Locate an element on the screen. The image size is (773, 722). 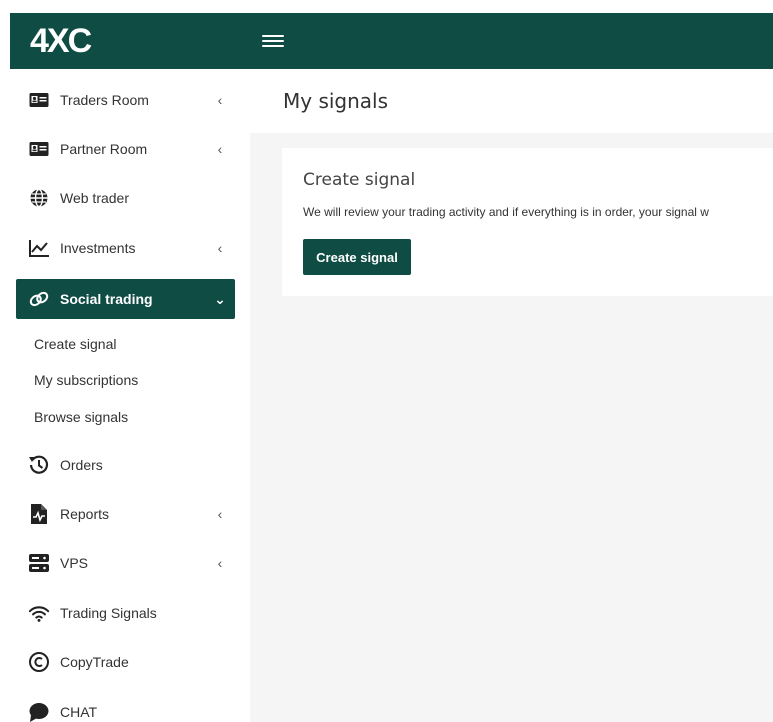
sidebar-item-copytrade: CopyTrade is located at coordinates (125, 662).